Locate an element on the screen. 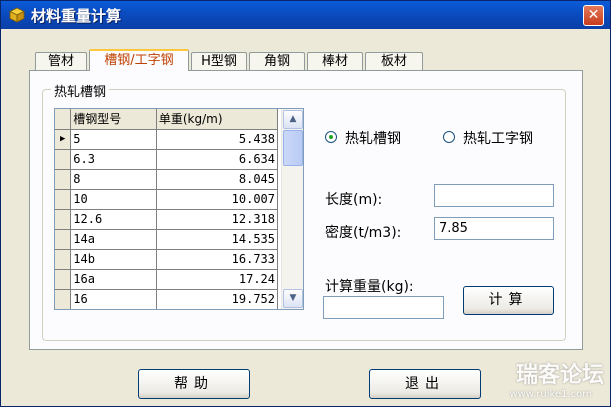 The width and height of the screenshot is (611, 407). table-scrollbar: ▲ ▼ is located at coordinates (292, 209).